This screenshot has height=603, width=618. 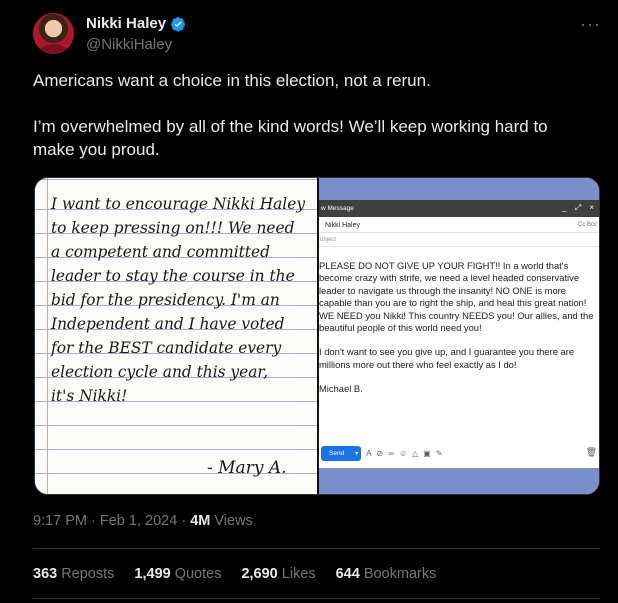 I want to click on trash-icon: 🗑, so click(x=591, y=452).